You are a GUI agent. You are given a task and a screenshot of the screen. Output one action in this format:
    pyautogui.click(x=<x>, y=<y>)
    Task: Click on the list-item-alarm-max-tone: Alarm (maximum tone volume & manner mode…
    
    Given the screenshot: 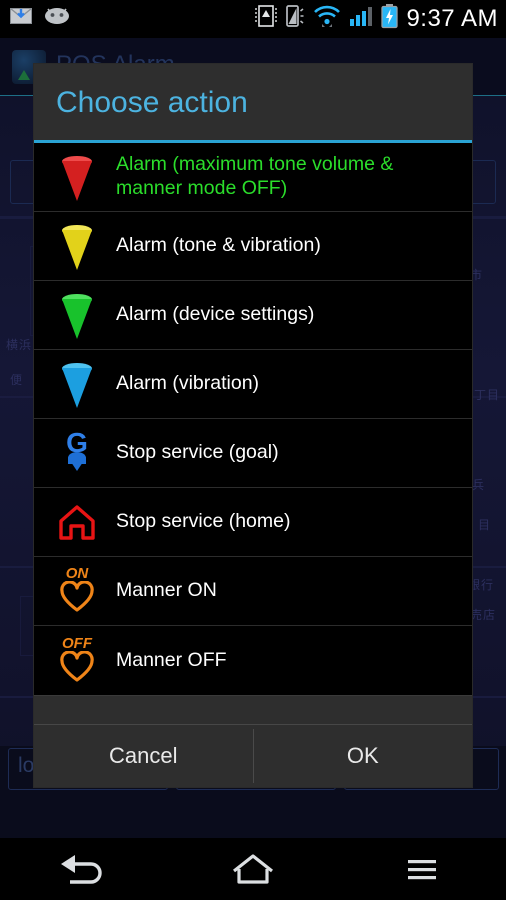 What is the action you would take?
    pyautogui.click(x=253, y=177)
    